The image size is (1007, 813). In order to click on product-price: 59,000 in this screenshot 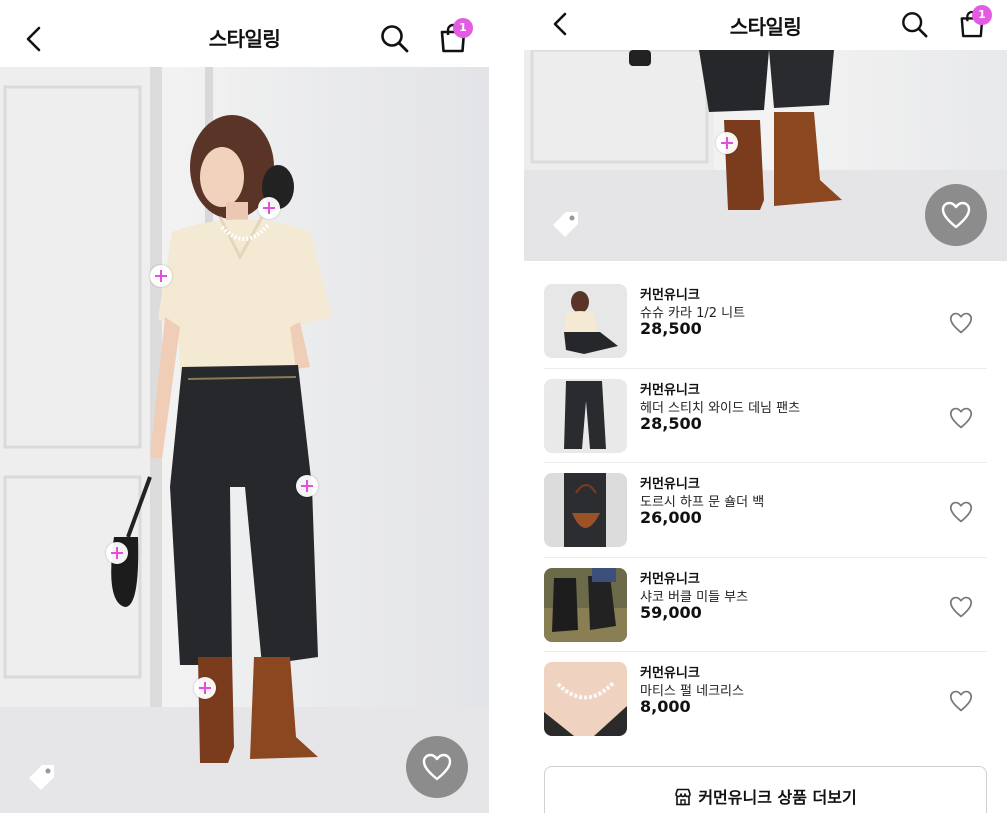, I will do `click(671, 612)`.